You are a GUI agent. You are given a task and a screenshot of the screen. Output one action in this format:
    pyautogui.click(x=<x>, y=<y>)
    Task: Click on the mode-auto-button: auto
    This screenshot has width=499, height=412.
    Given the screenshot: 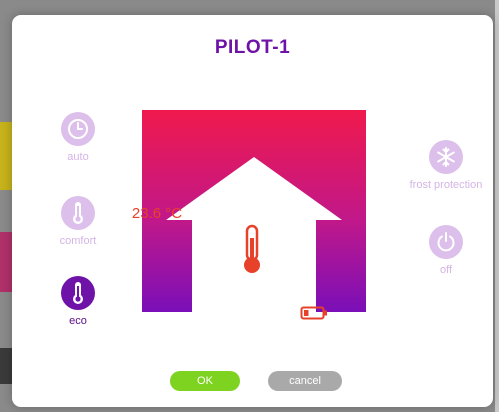 What is the action you would take?
    pyautogui.click(x=78, y=137)
    